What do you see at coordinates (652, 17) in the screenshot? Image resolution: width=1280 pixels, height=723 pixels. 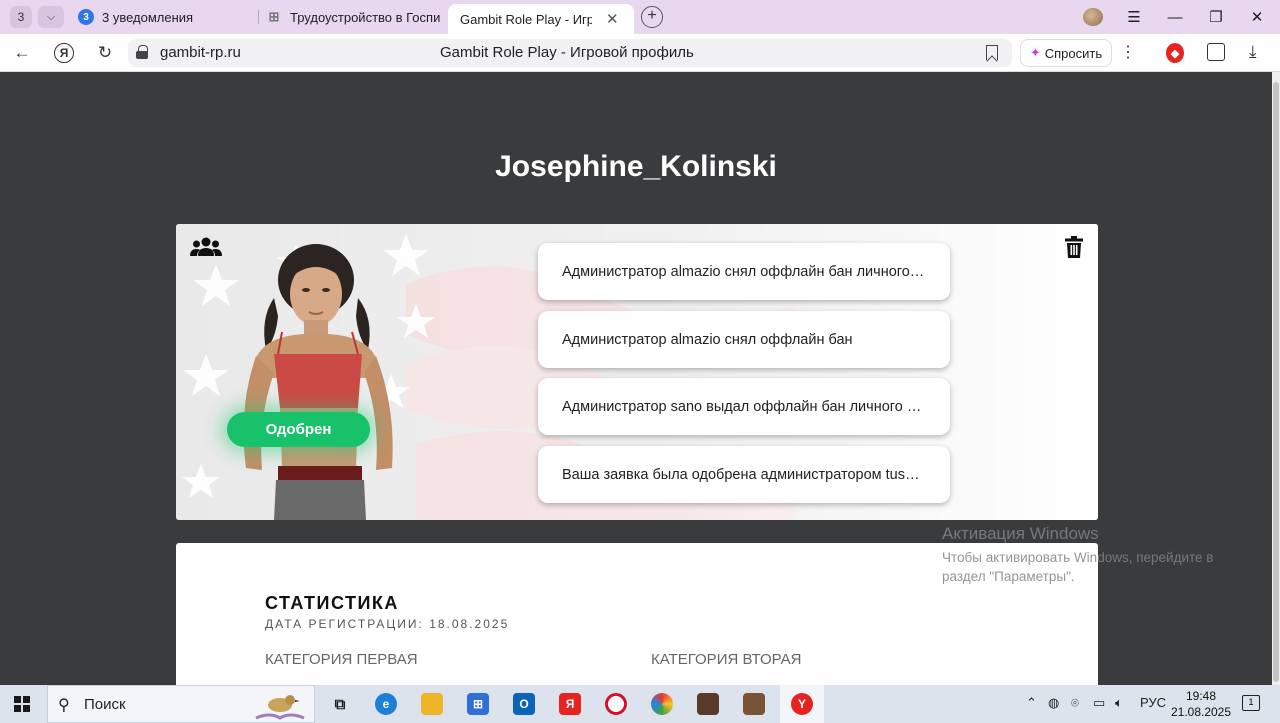 I see `new-tab-plus-icon: +` at bounding box center [652, 17].